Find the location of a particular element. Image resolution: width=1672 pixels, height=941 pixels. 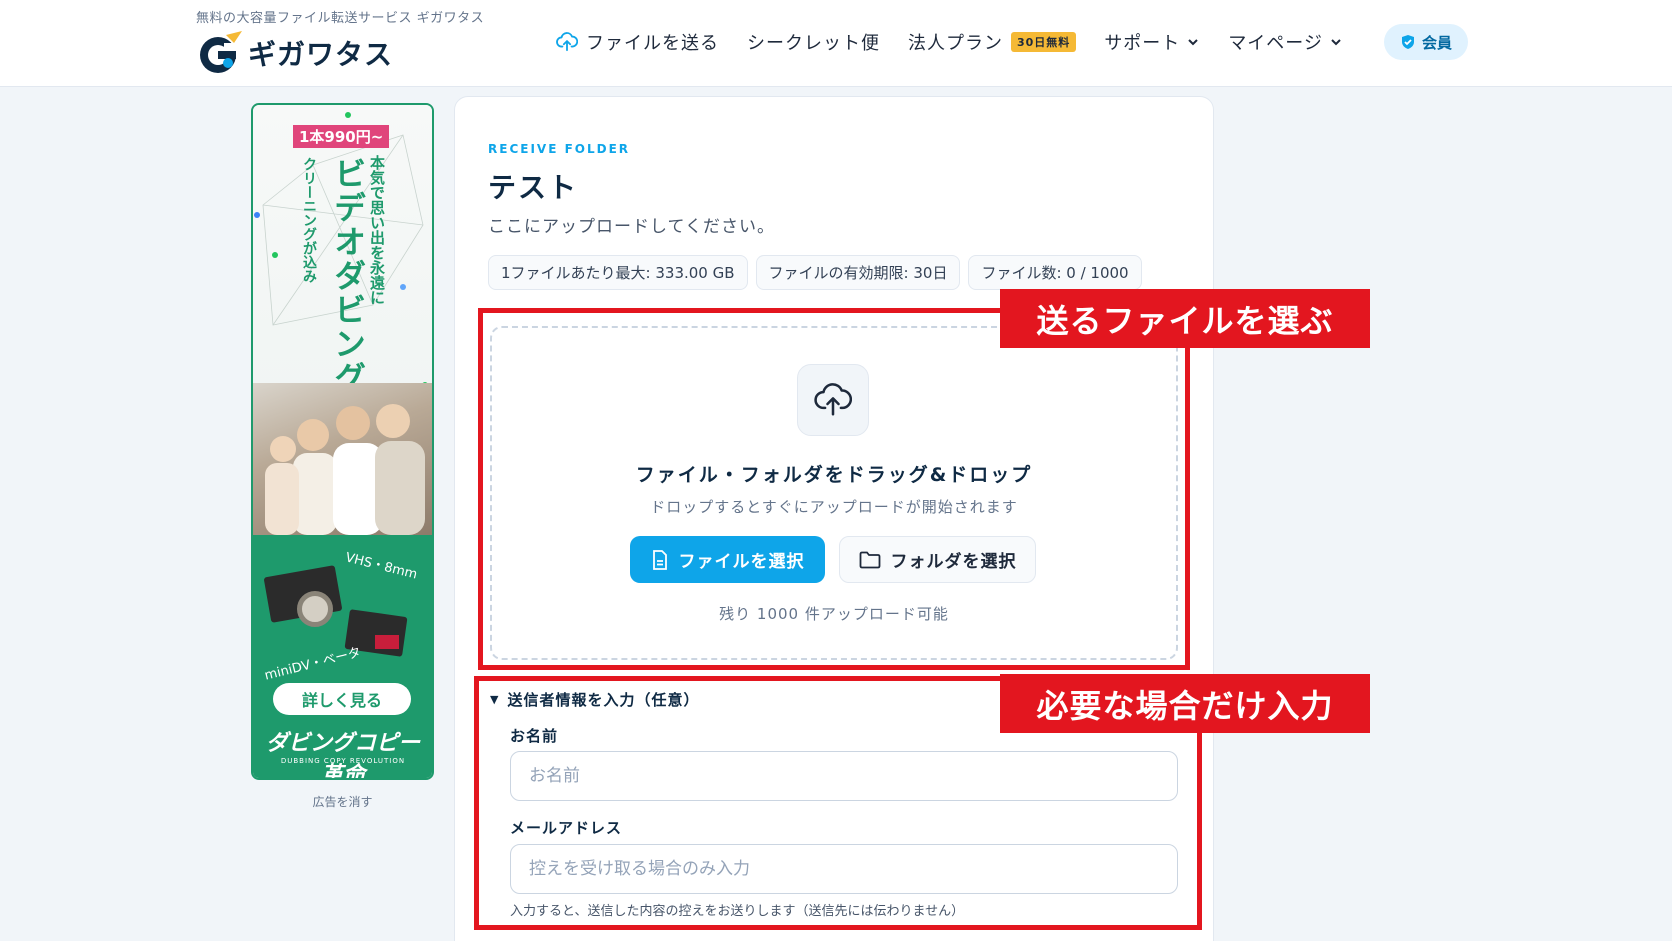

nav-business-plan: 法人プラン 30日無料 is located at coordinates (992, 42).